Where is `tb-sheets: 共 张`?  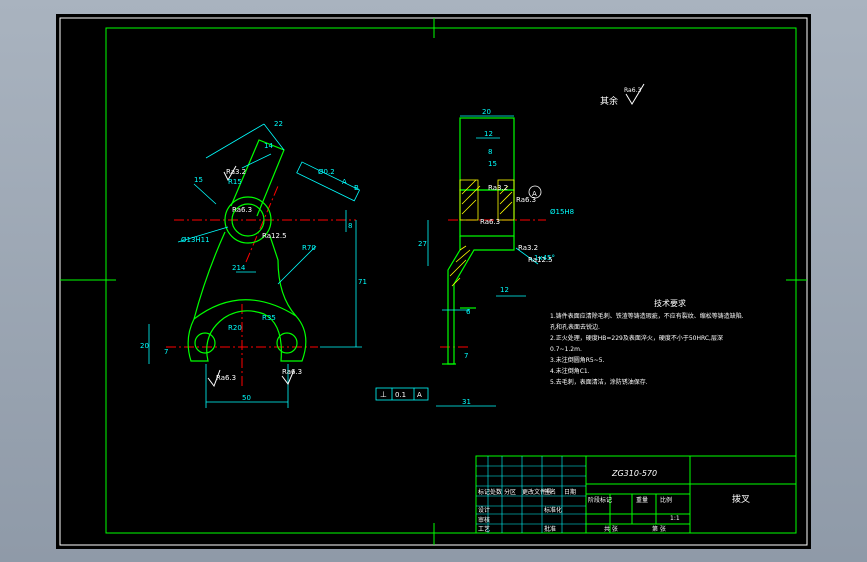
tb-sheets: 共 张 is located at coordinates (611, 529).